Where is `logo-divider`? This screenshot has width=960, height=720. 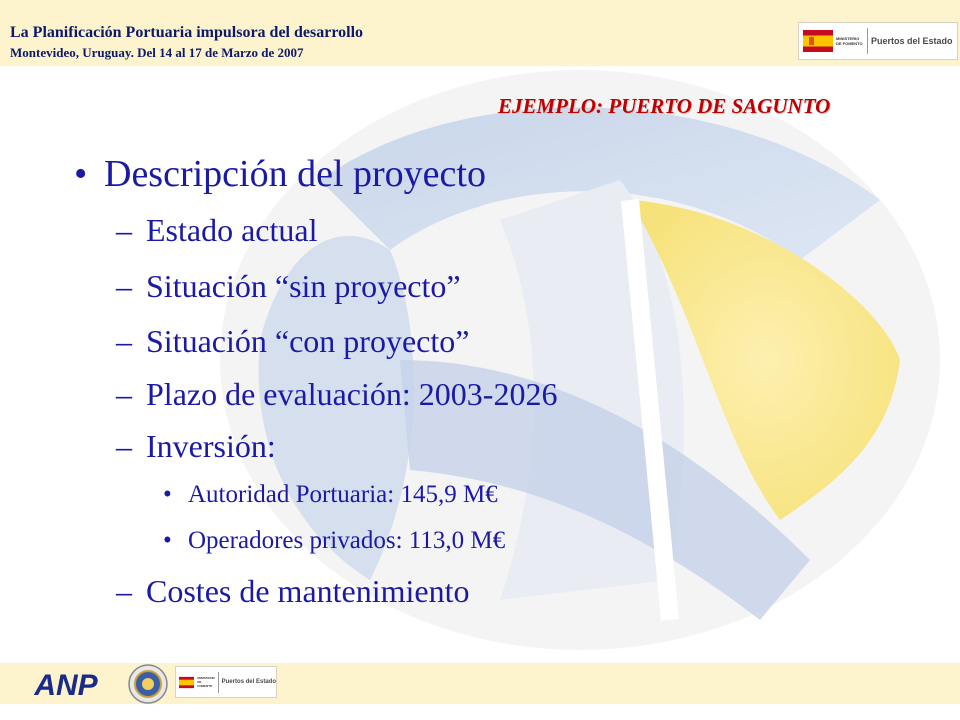
logo-divider is located at coordinates (218, 682).